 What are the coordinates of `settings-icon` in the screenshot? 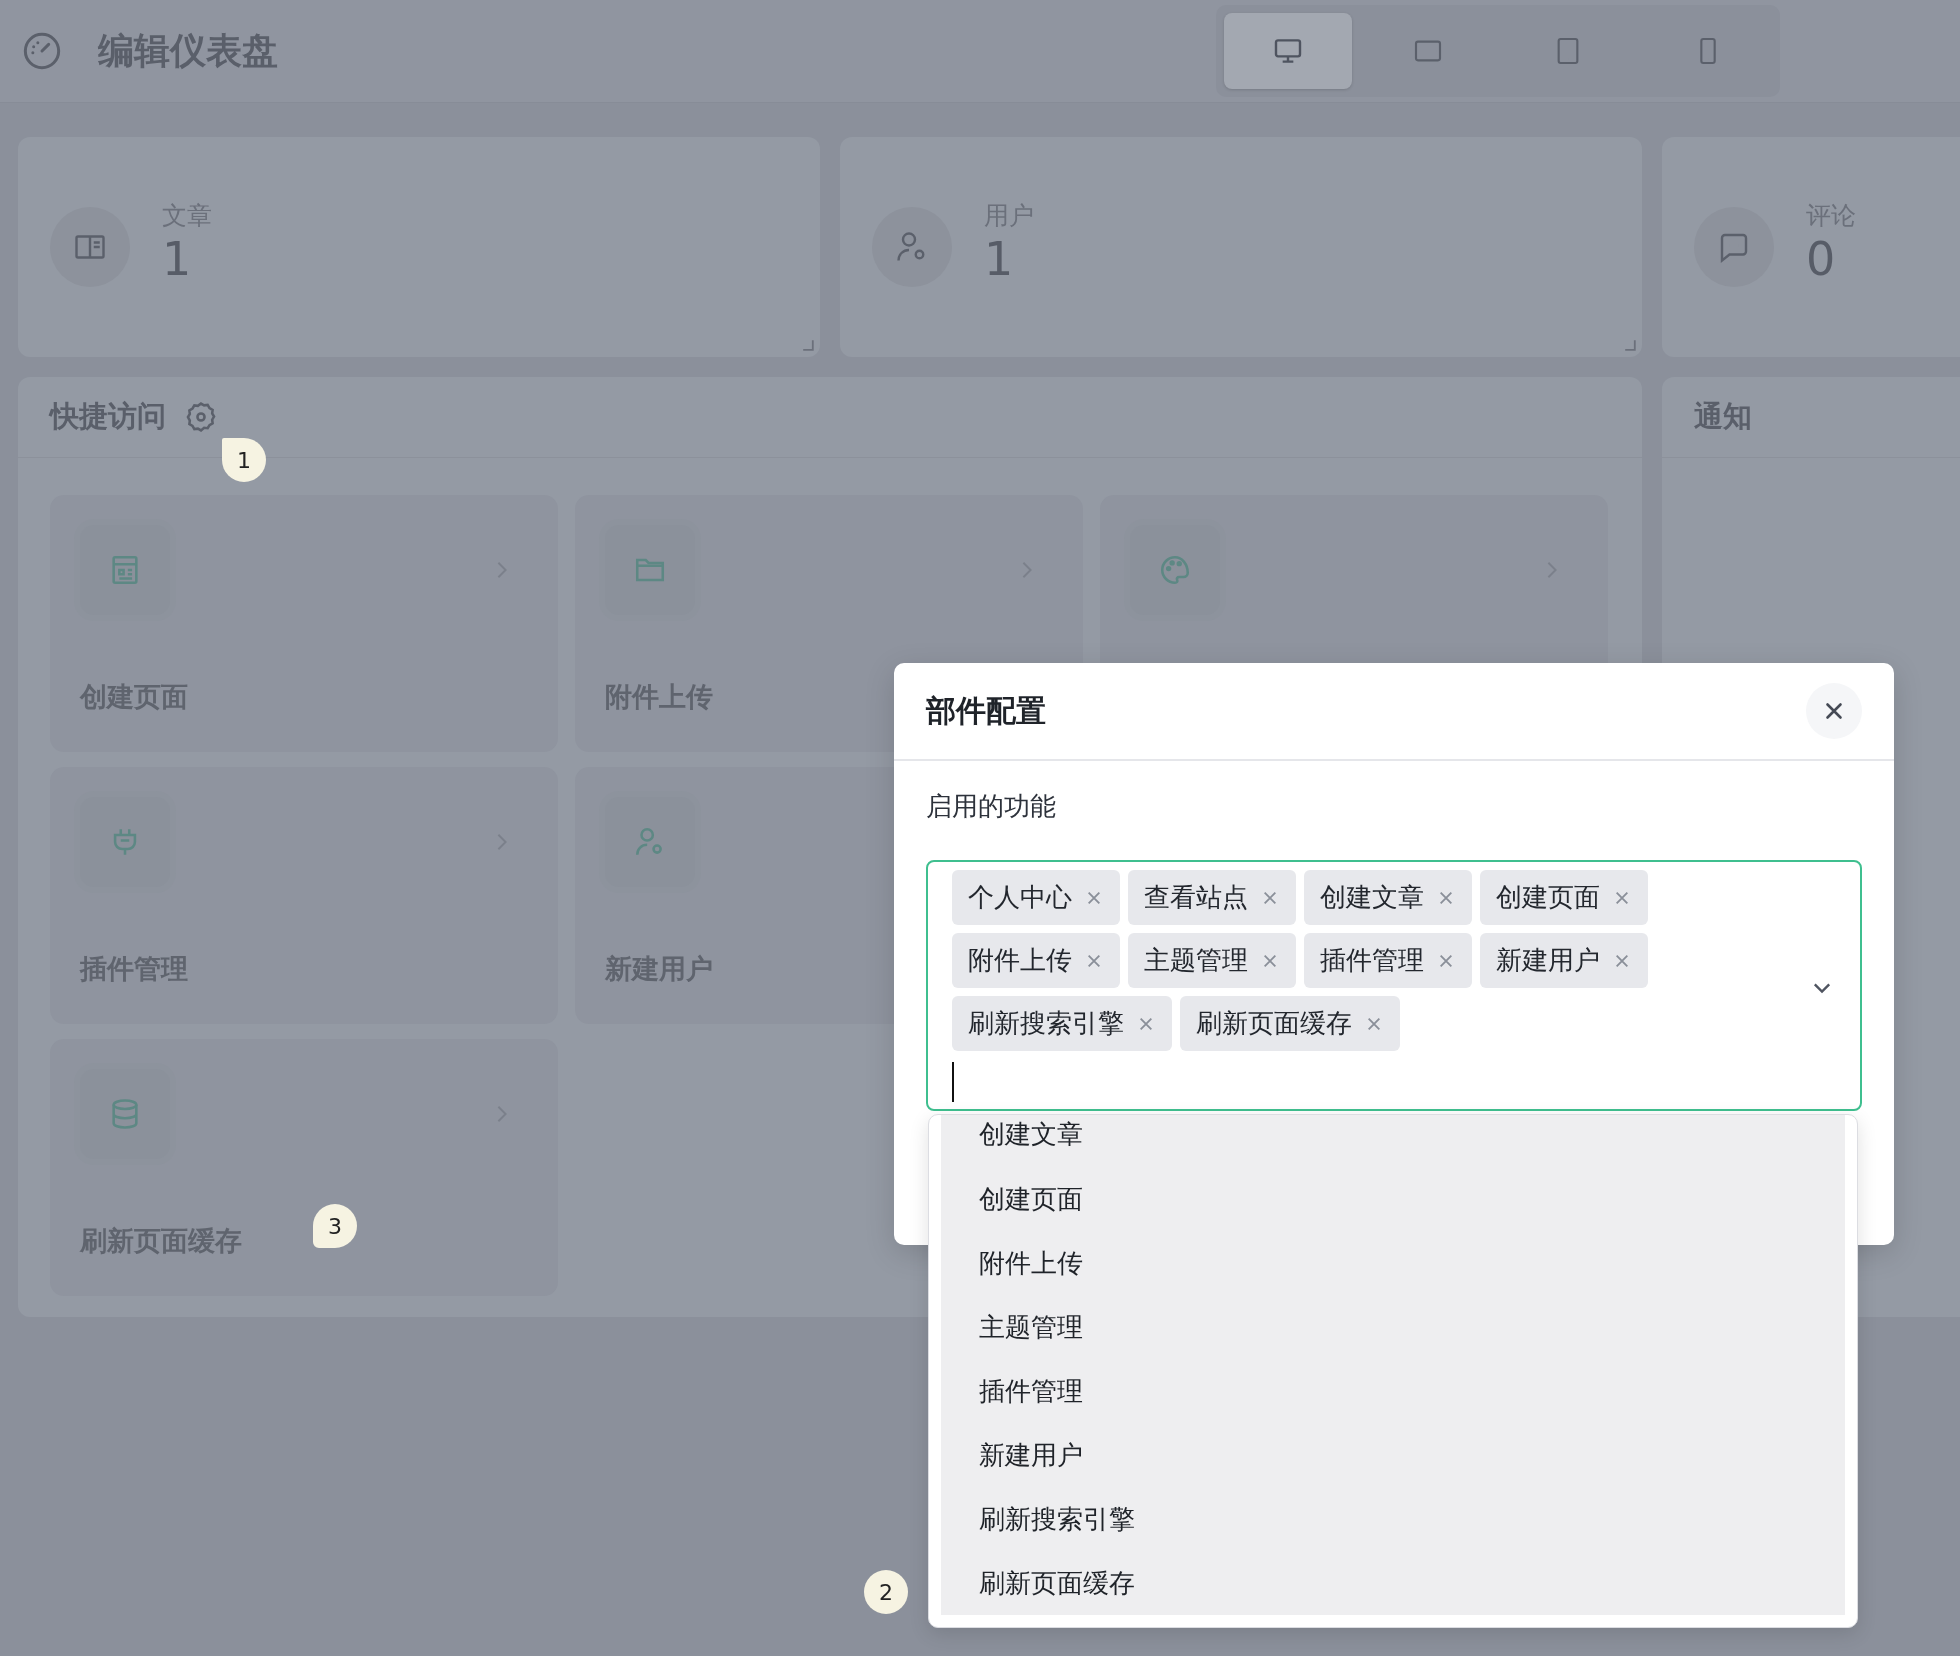 It's located at (201, 417).